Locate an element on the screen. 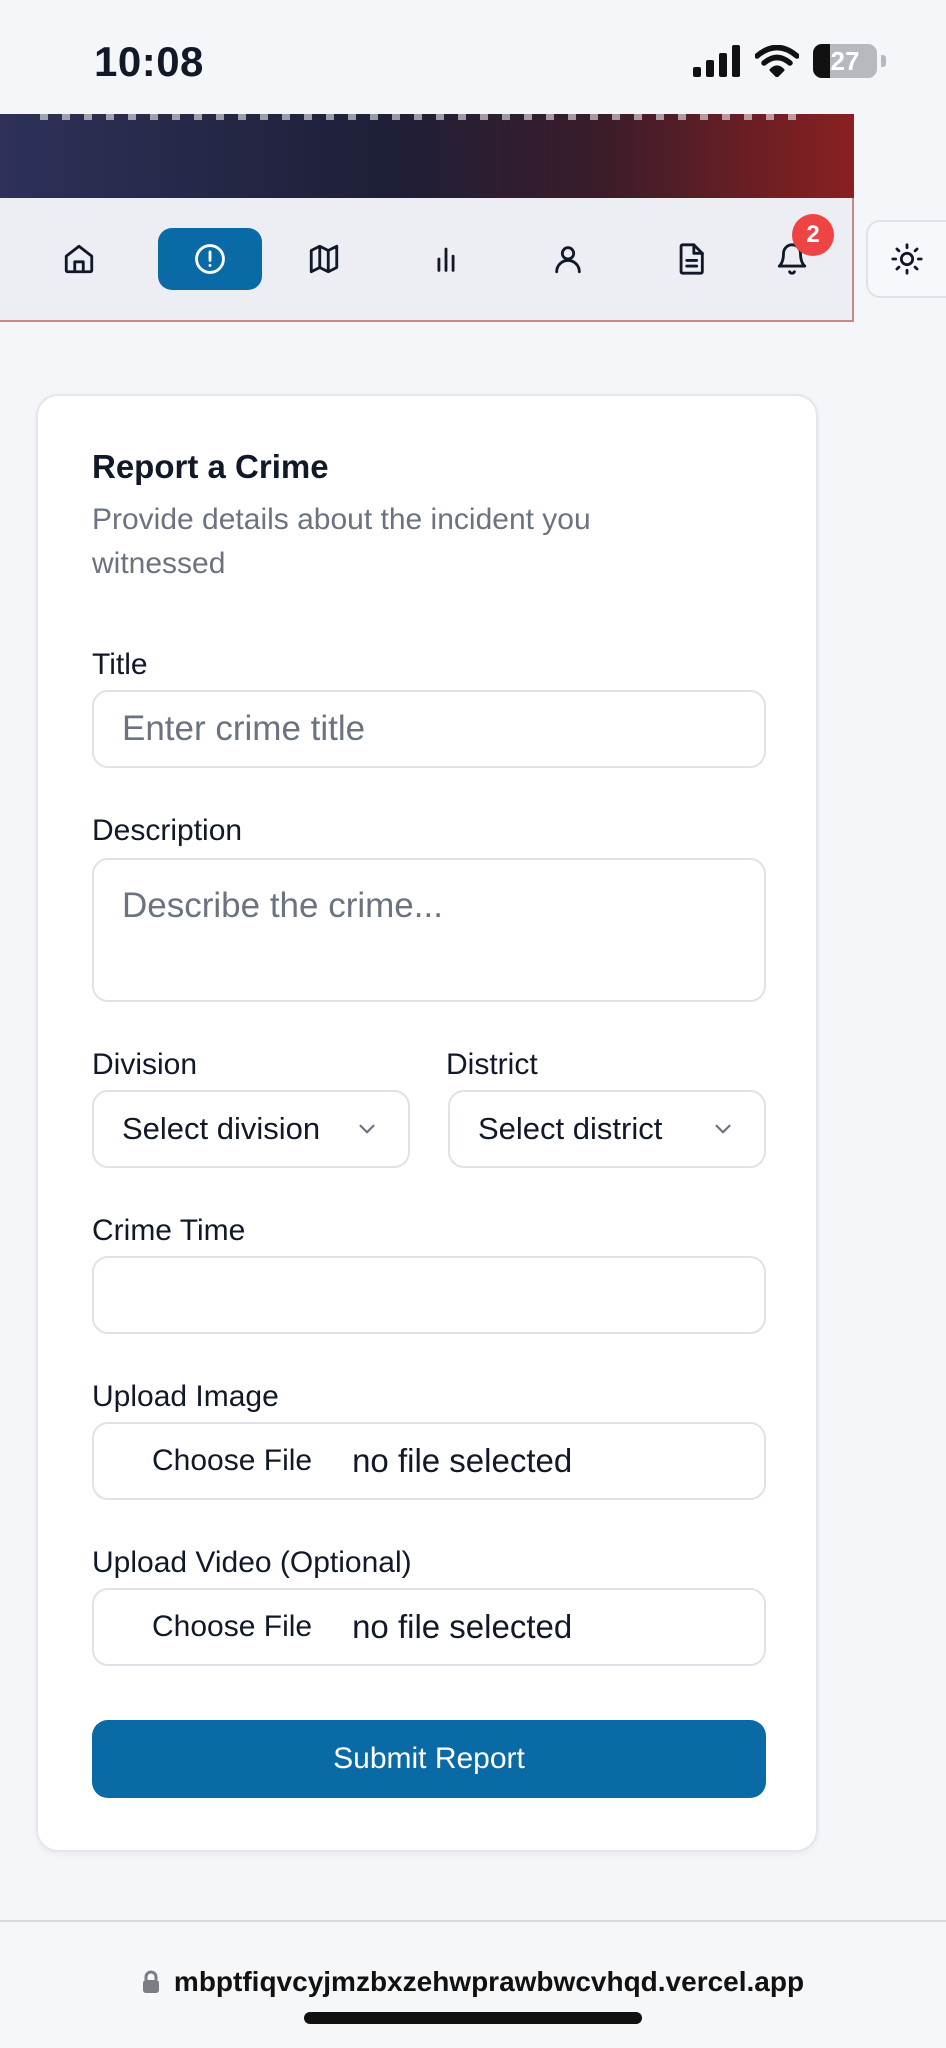 This screenshot has height=2048, width=946. crime-time-input is located at coordinates (429, 1295).